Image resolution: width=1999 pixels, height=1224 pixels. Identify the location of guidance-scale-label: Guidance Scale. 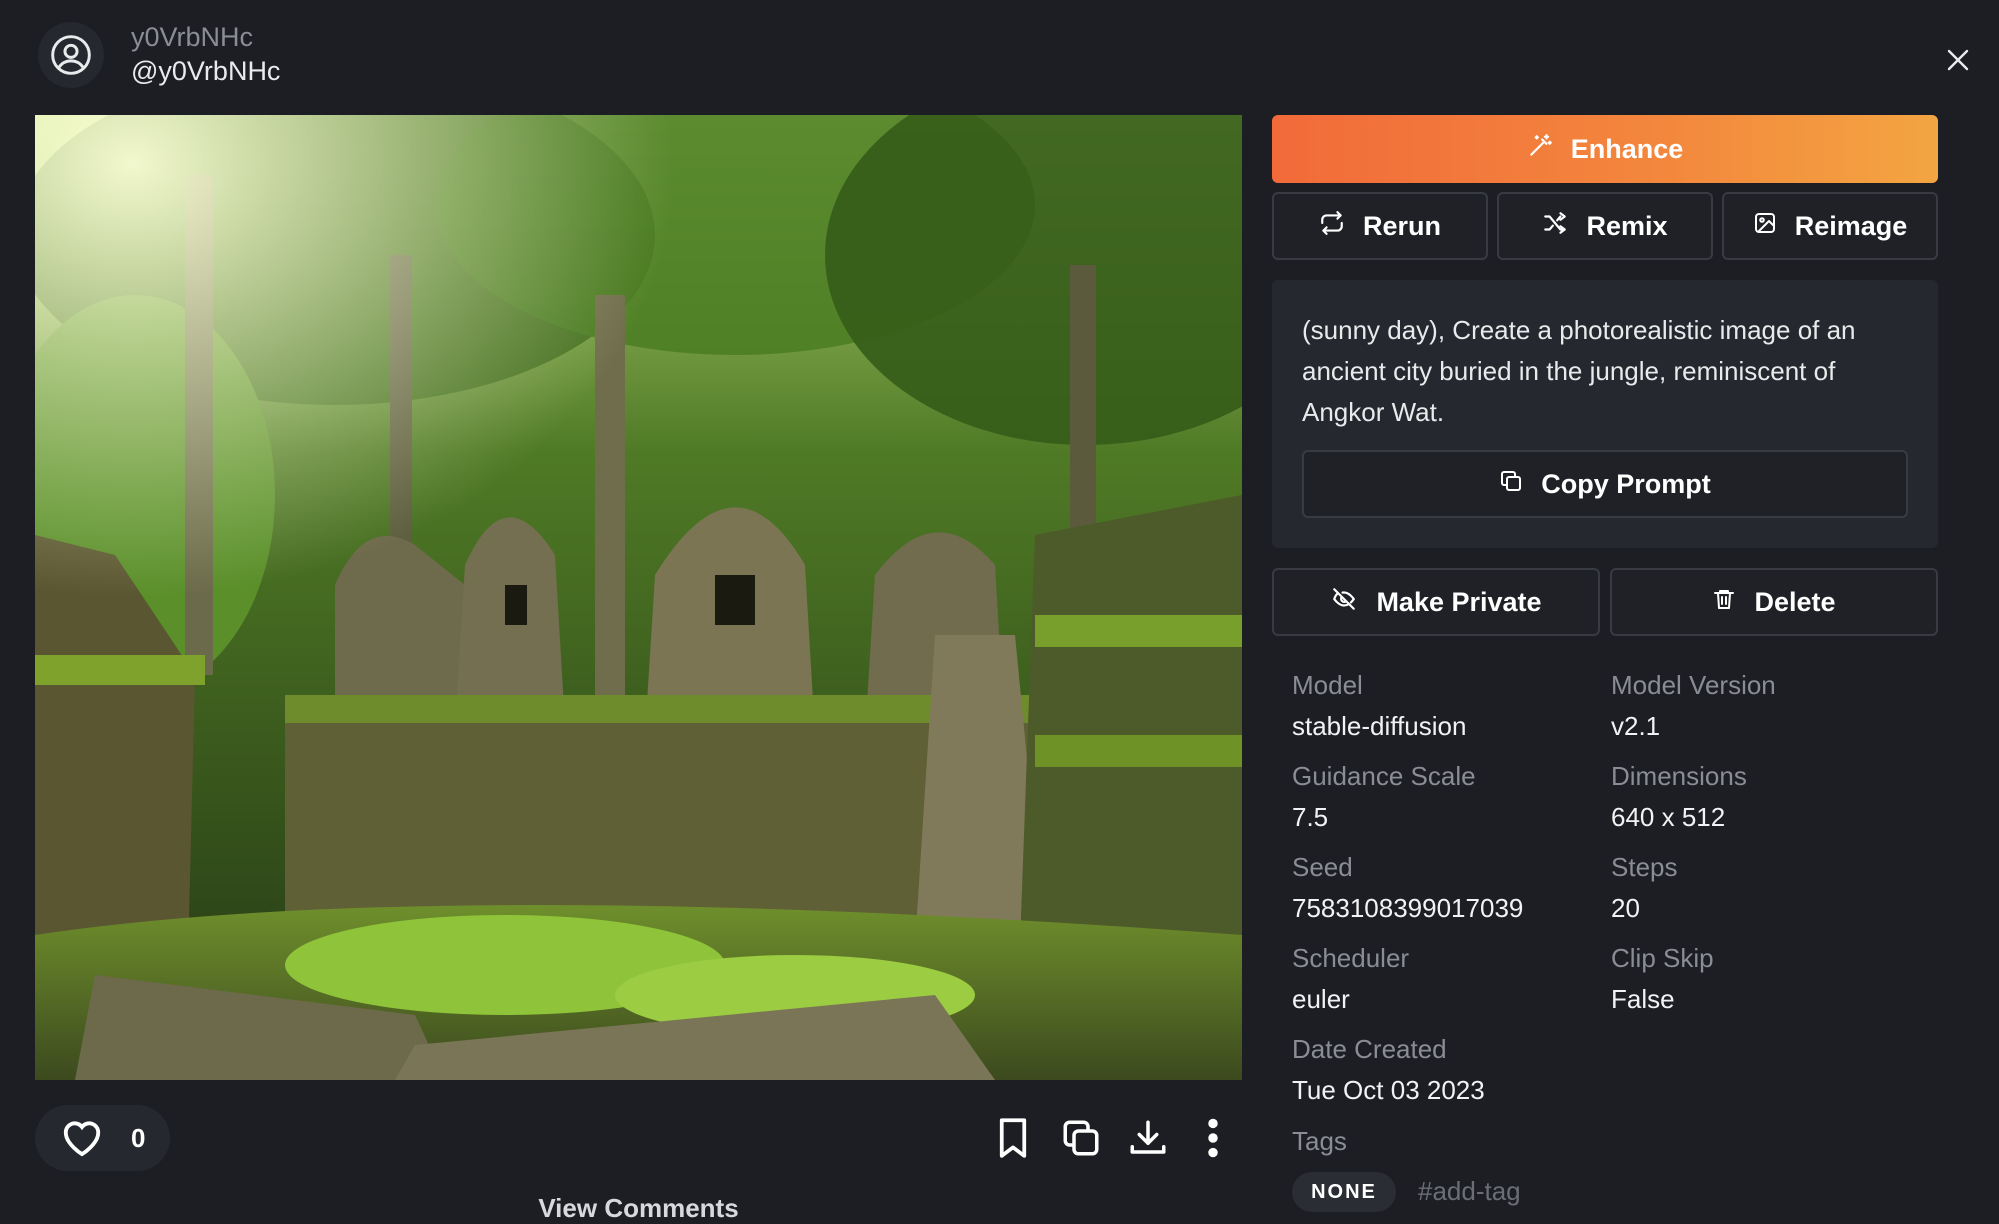
(1384, 776).